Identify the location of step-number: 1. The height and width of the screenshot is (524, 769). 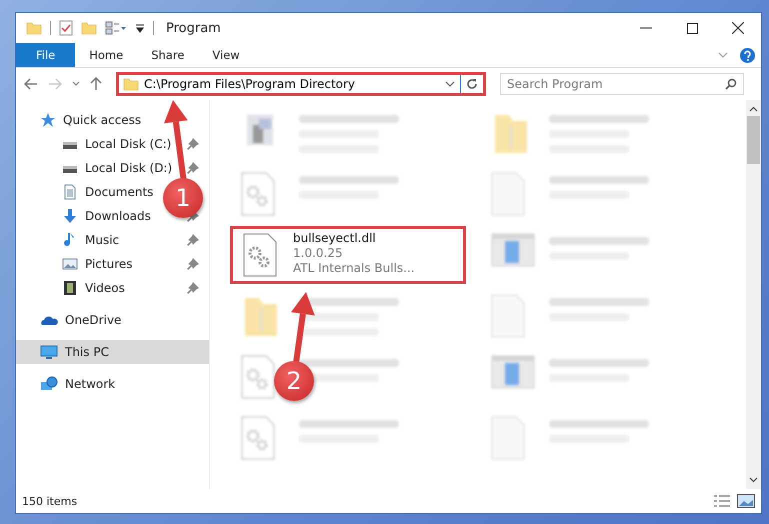
(183, 198).